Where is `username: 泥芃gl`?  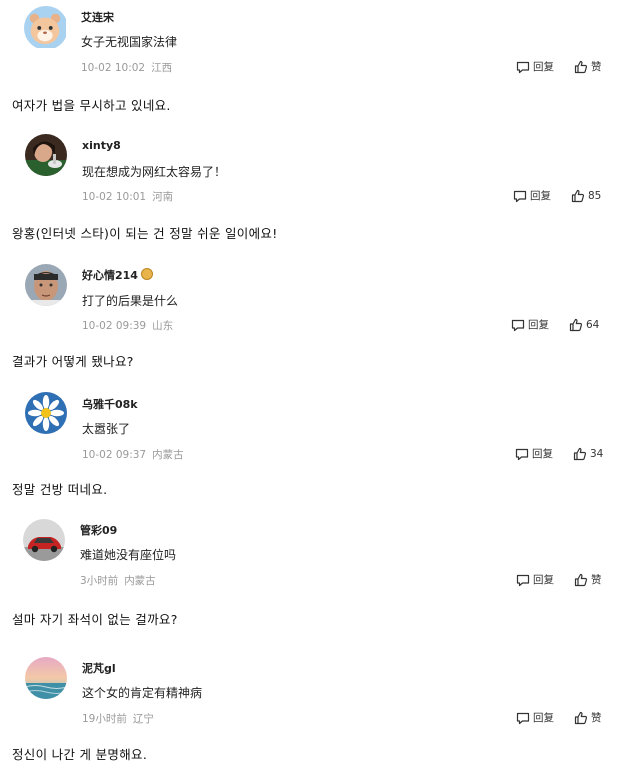
username: 泥芃gl is located at coordinates (99, 668).